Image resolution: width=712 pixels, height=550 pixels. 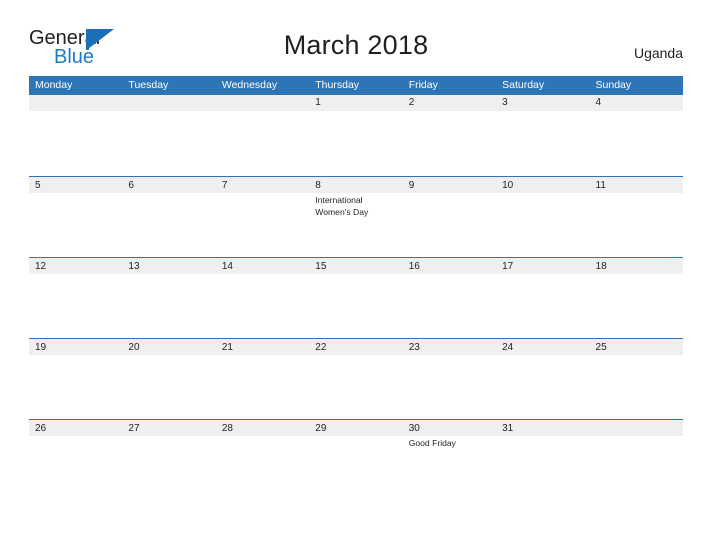 I want to click on day-cell-10: 10, so click(x=542, y=218).